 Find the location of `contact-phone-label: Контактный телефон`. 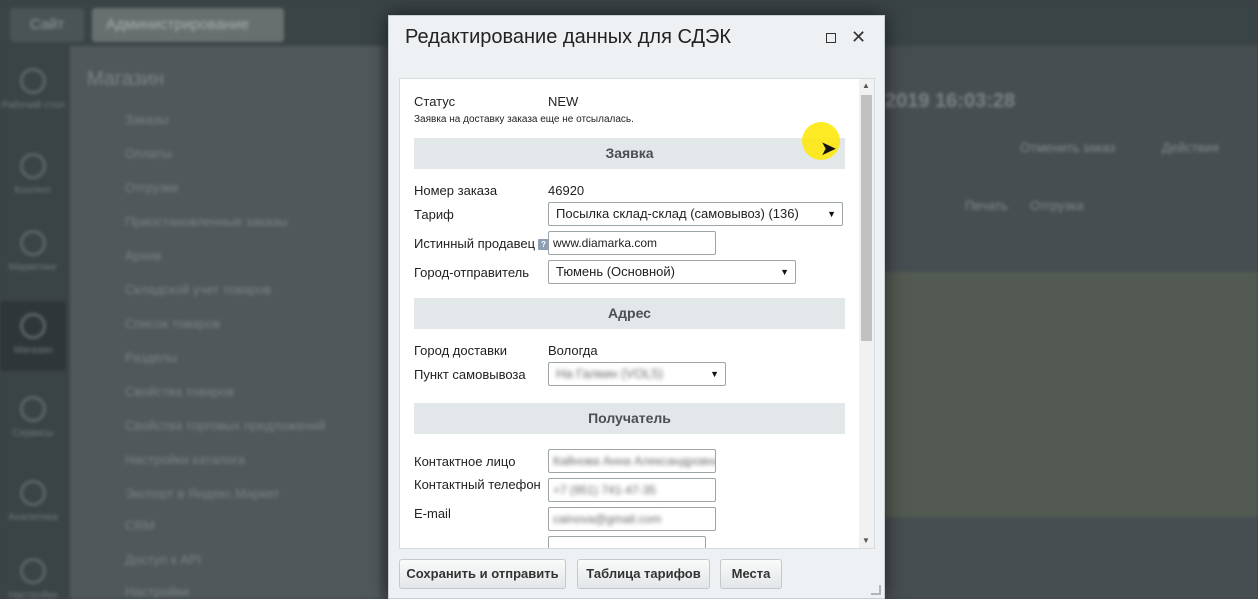

contact-phone-label: Контактный телефон is located at coordinates (477, 484).